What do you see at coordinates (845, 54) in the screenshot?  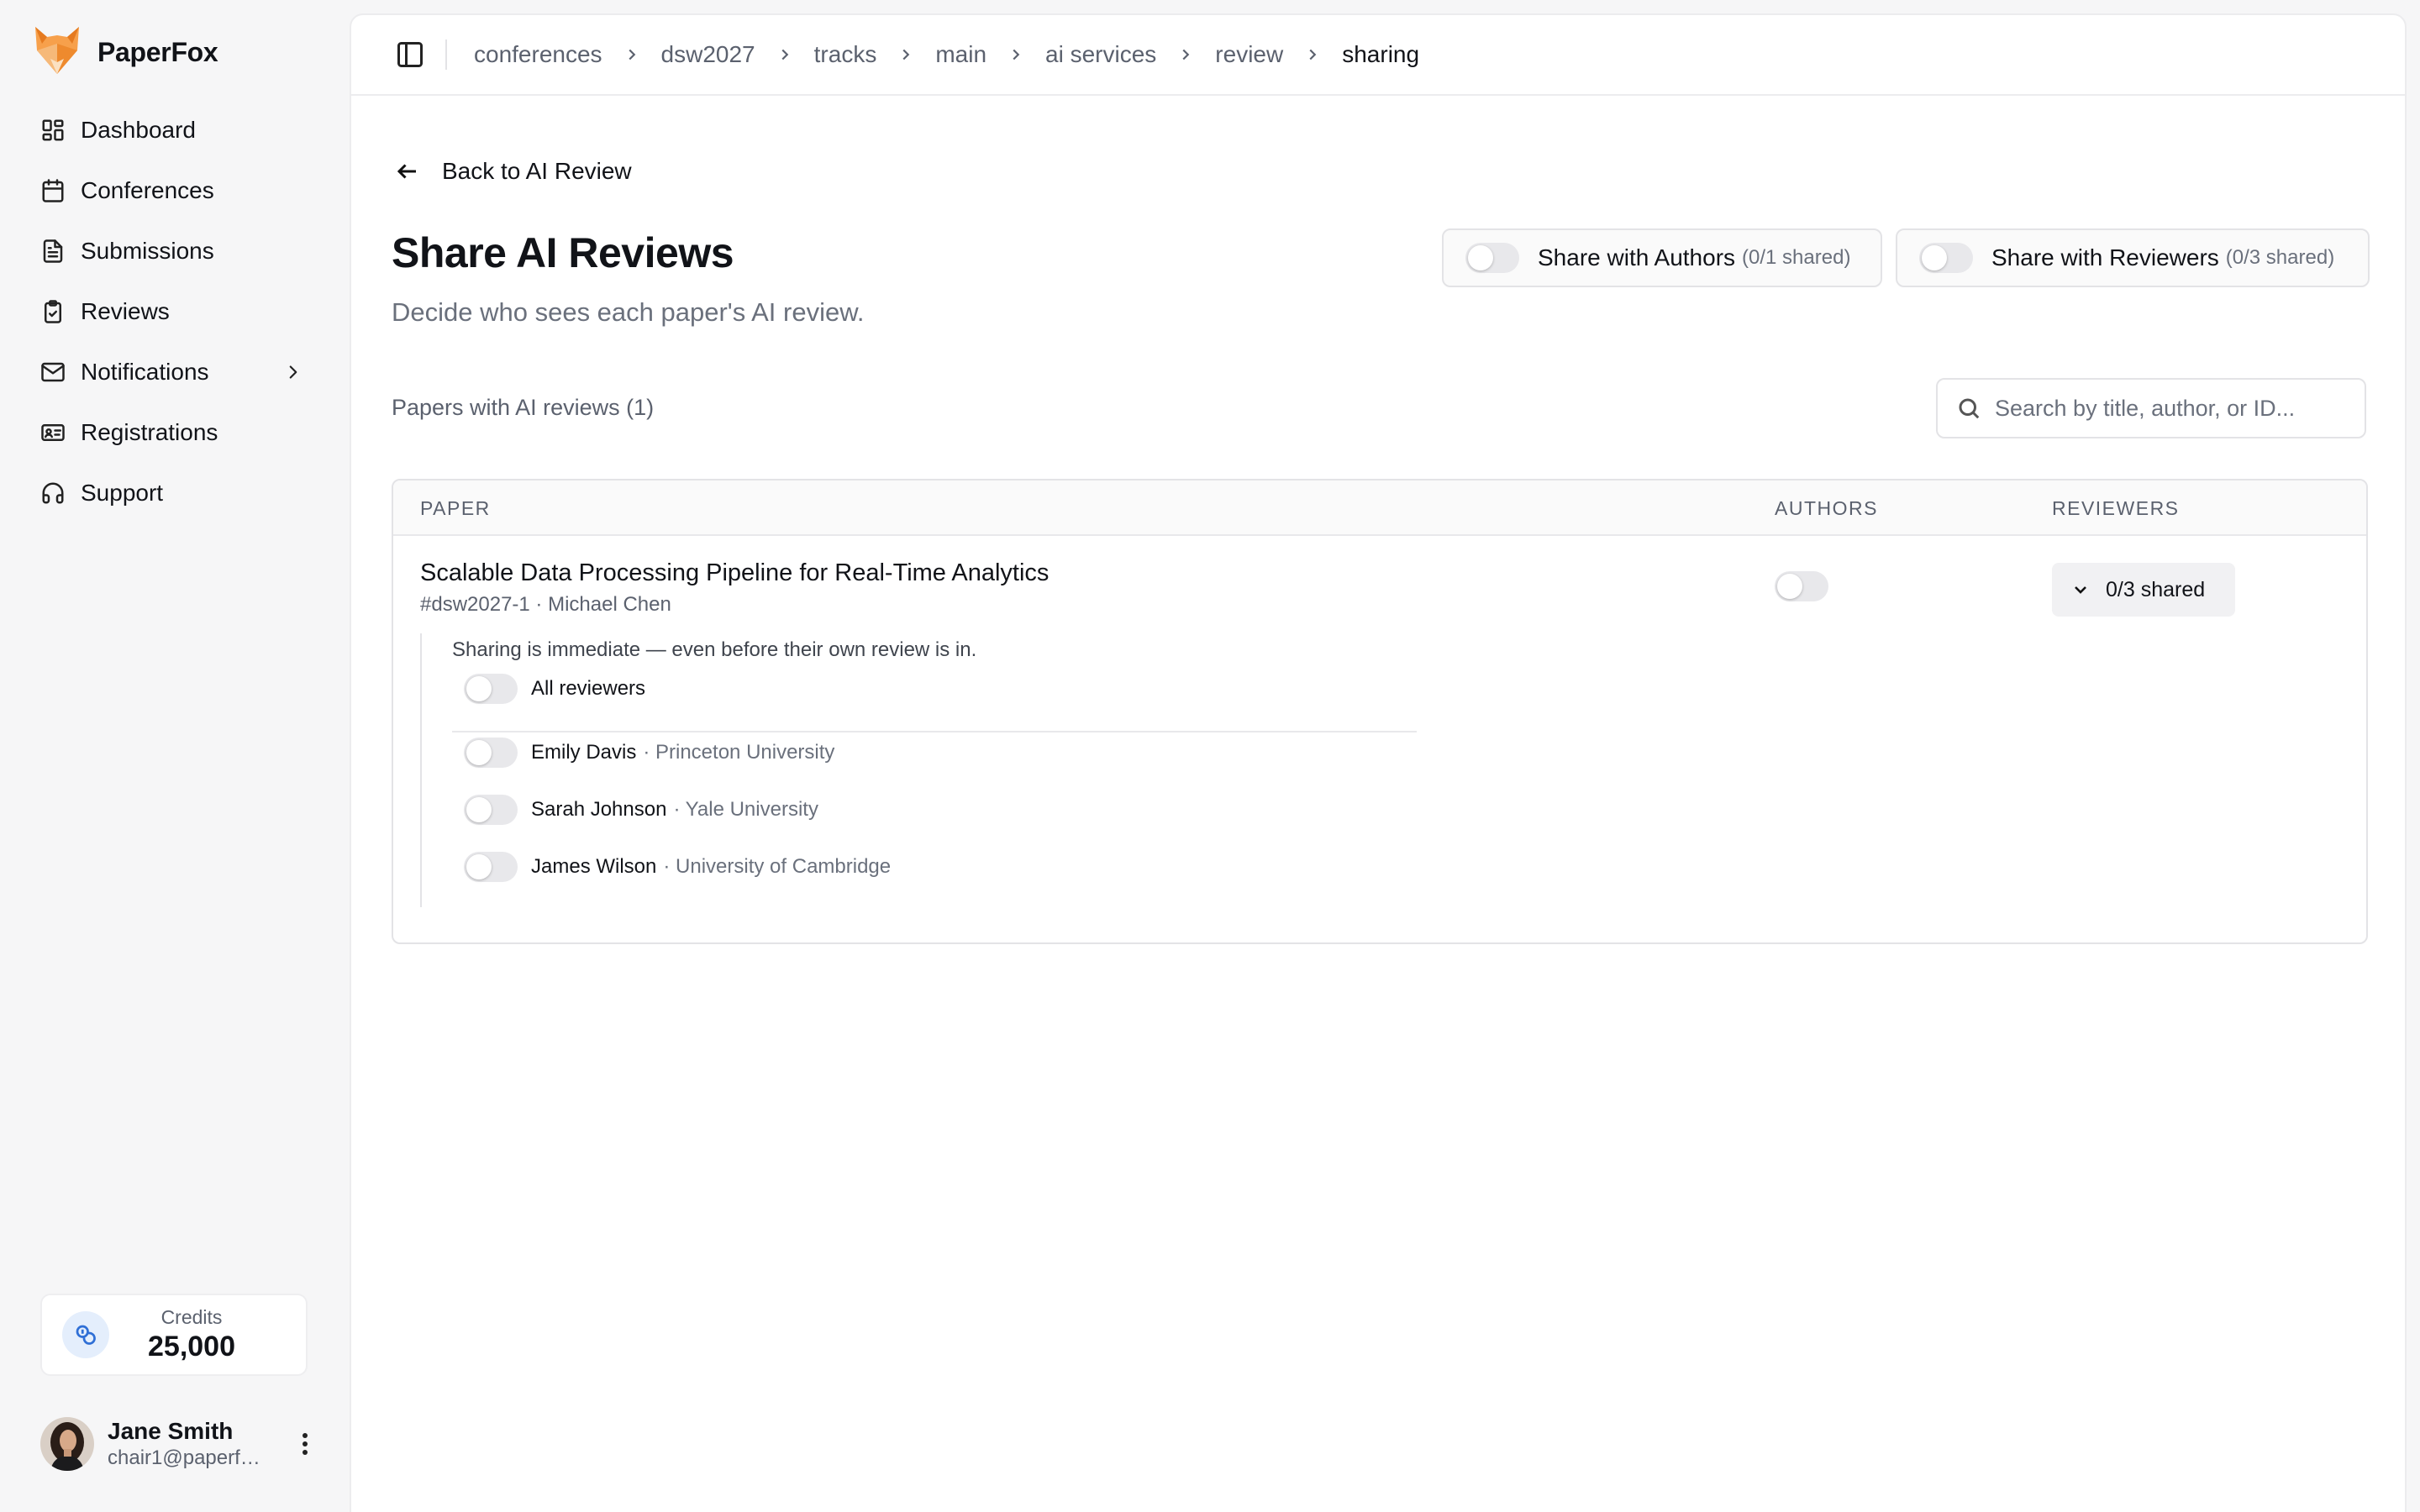 I see `breadcrumb-tracks: tracks` at bounding box center [845, 54].